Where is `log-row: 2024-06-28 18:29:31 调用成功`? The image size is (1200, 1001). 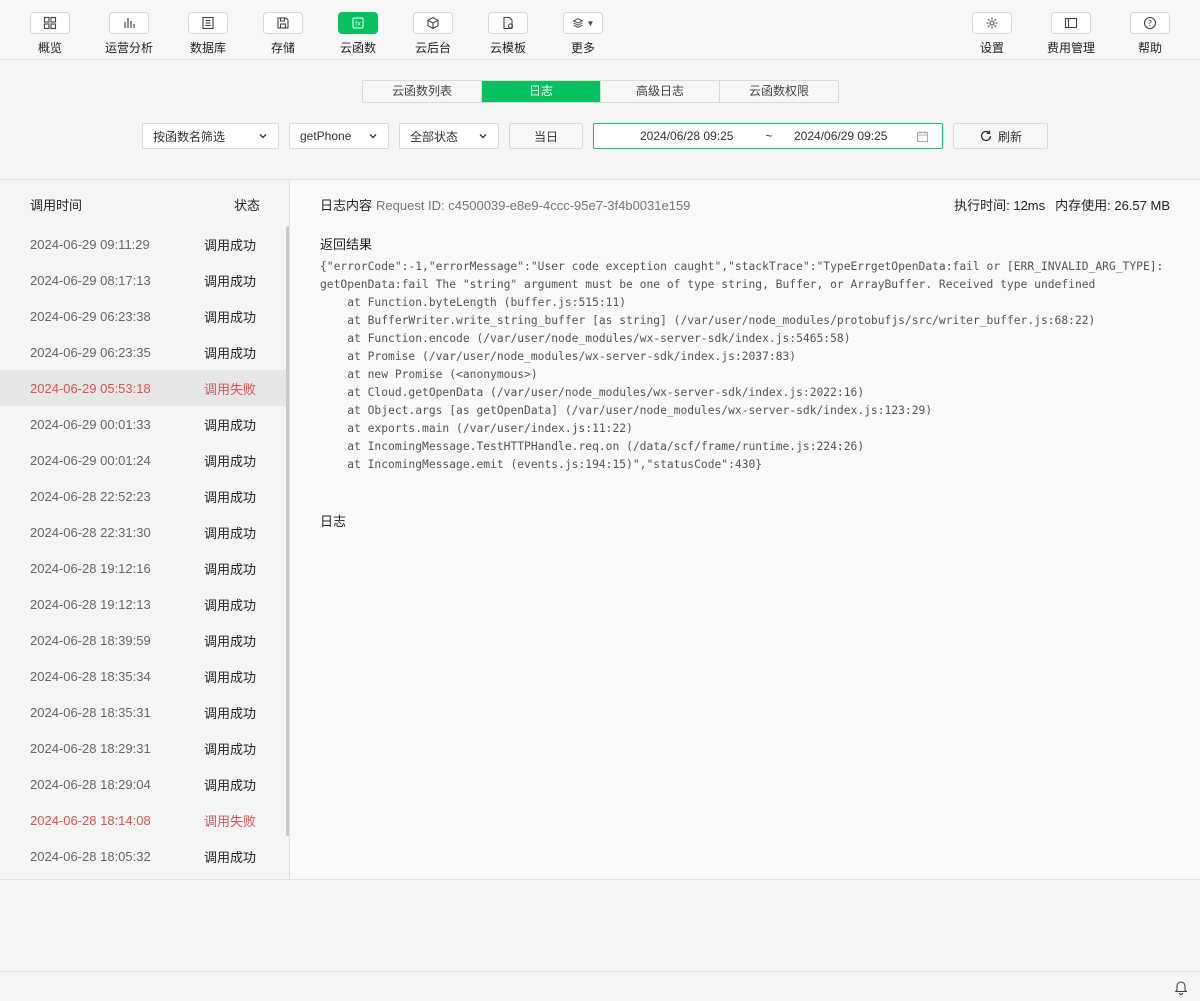
log-row: 2024-06-28 18:29:31 调用成功 is located at coordinates (143, 748).